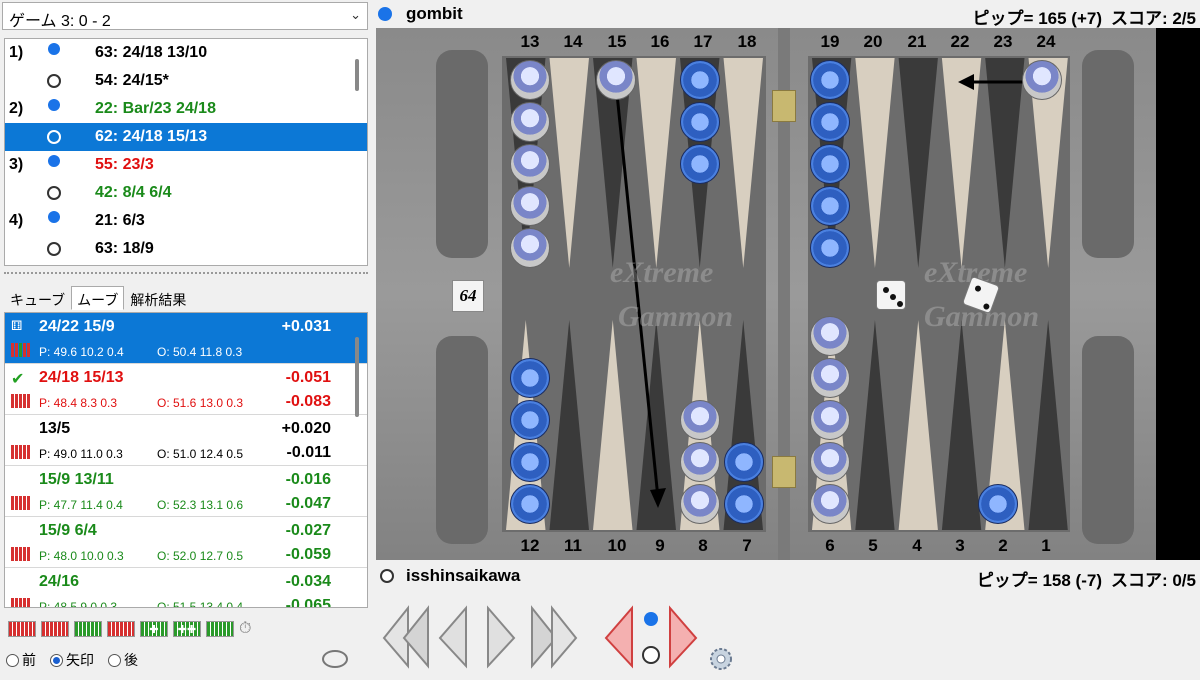 The width and height of the screenshot is (1200, 680). What do you see at coordinates (16, 108) in the screenshot?
I see `move-number: 2)` at bounding box center [16, 108].